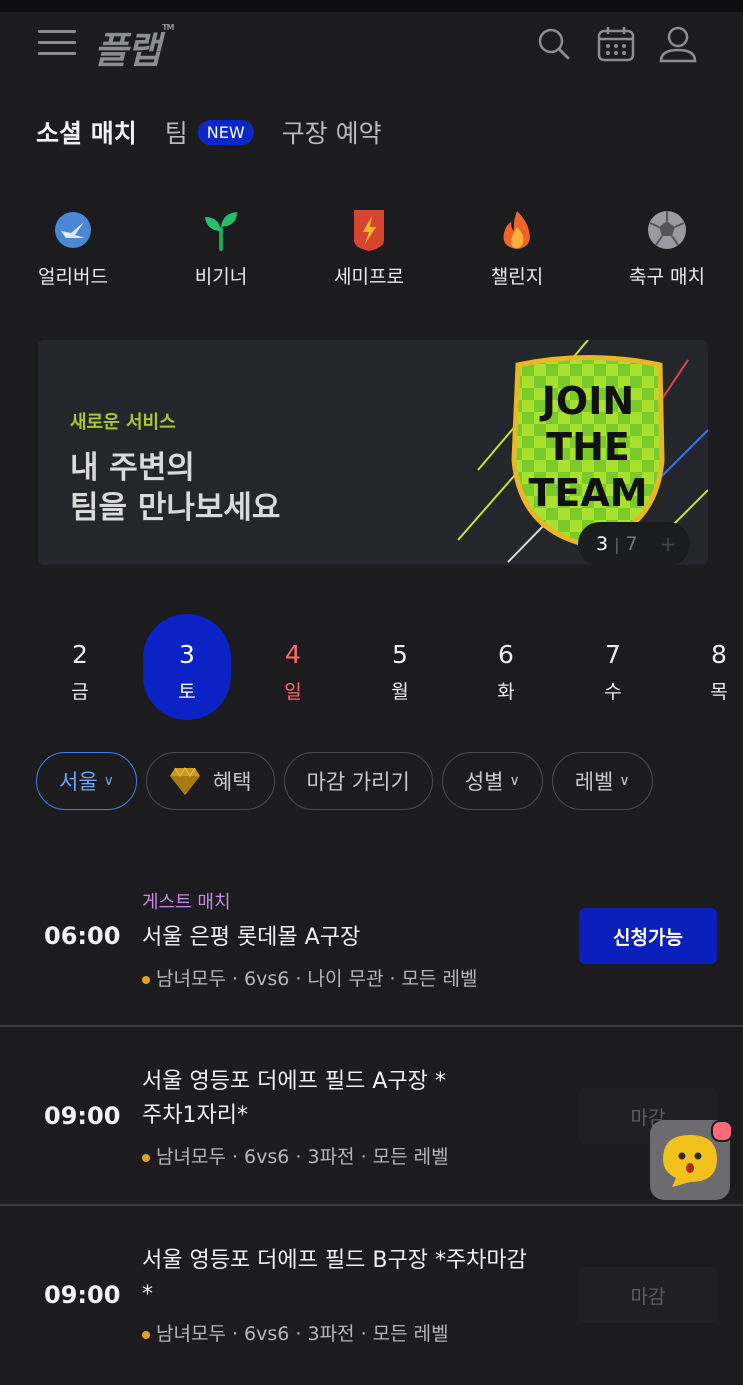 The height and width of the screenshot is (1385, 743). I want to click on match-title-line1: 서울 영등포 더에프 필드 A구장 *, so click(294, 1081).